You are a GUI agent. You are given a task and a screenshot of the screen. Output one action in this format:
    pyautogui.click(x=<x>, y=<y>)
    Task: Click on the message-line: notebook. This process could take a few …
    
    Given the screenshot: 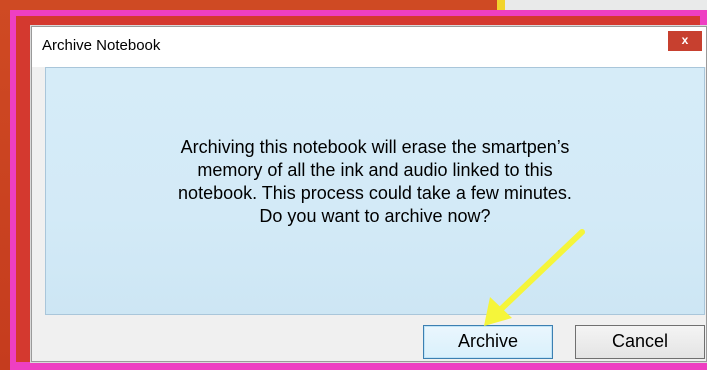 What is the action you would take?
    pyautogui.click(x=375, y=193)
    